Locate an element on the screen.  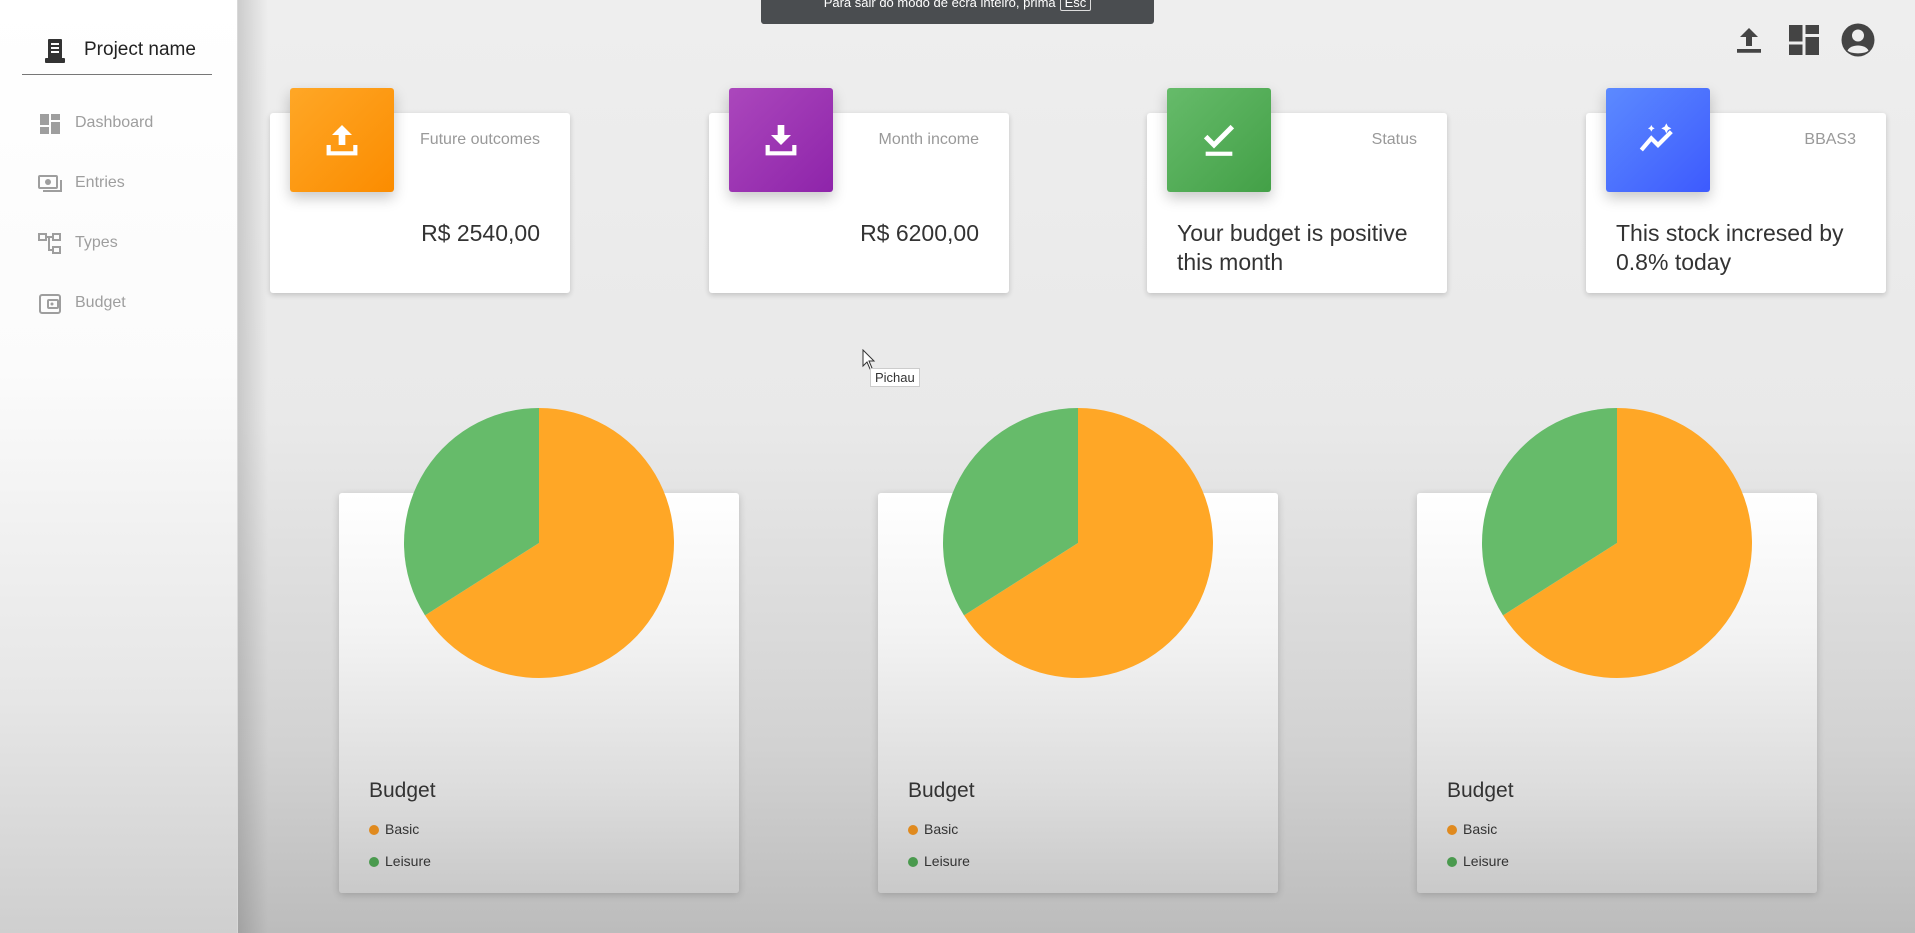
sidebar-item-label: Budget is located at coordinates (100, 302).